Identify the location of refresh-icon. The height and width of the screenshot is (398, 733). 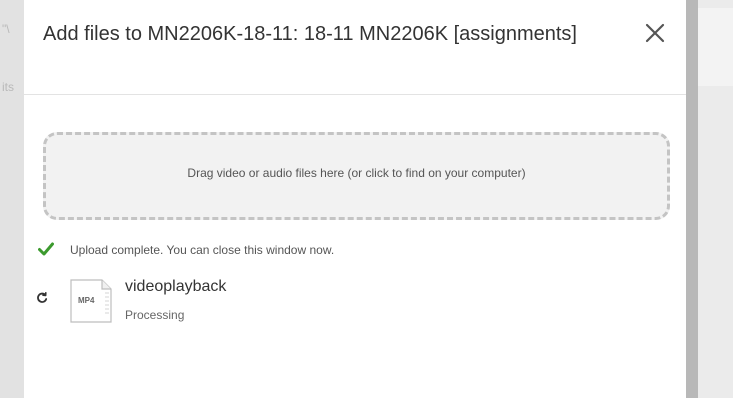
(42, 297).